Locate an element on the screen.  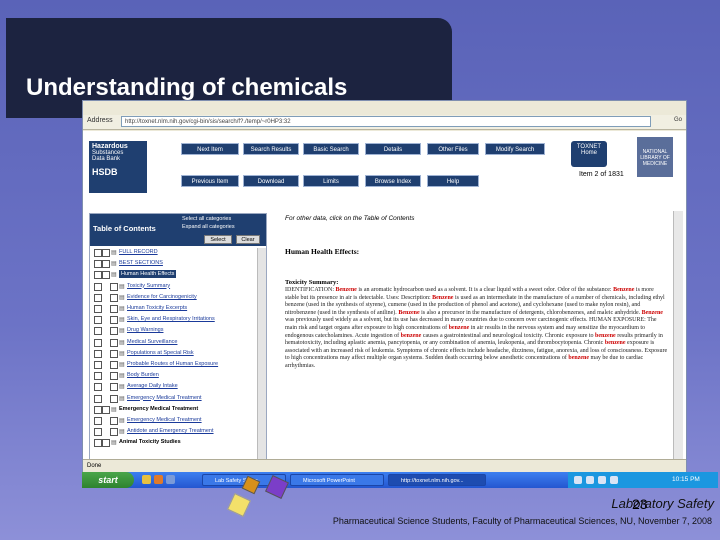
toc-item: ▤ FULL RECORD is located at coordinates (173, 252).